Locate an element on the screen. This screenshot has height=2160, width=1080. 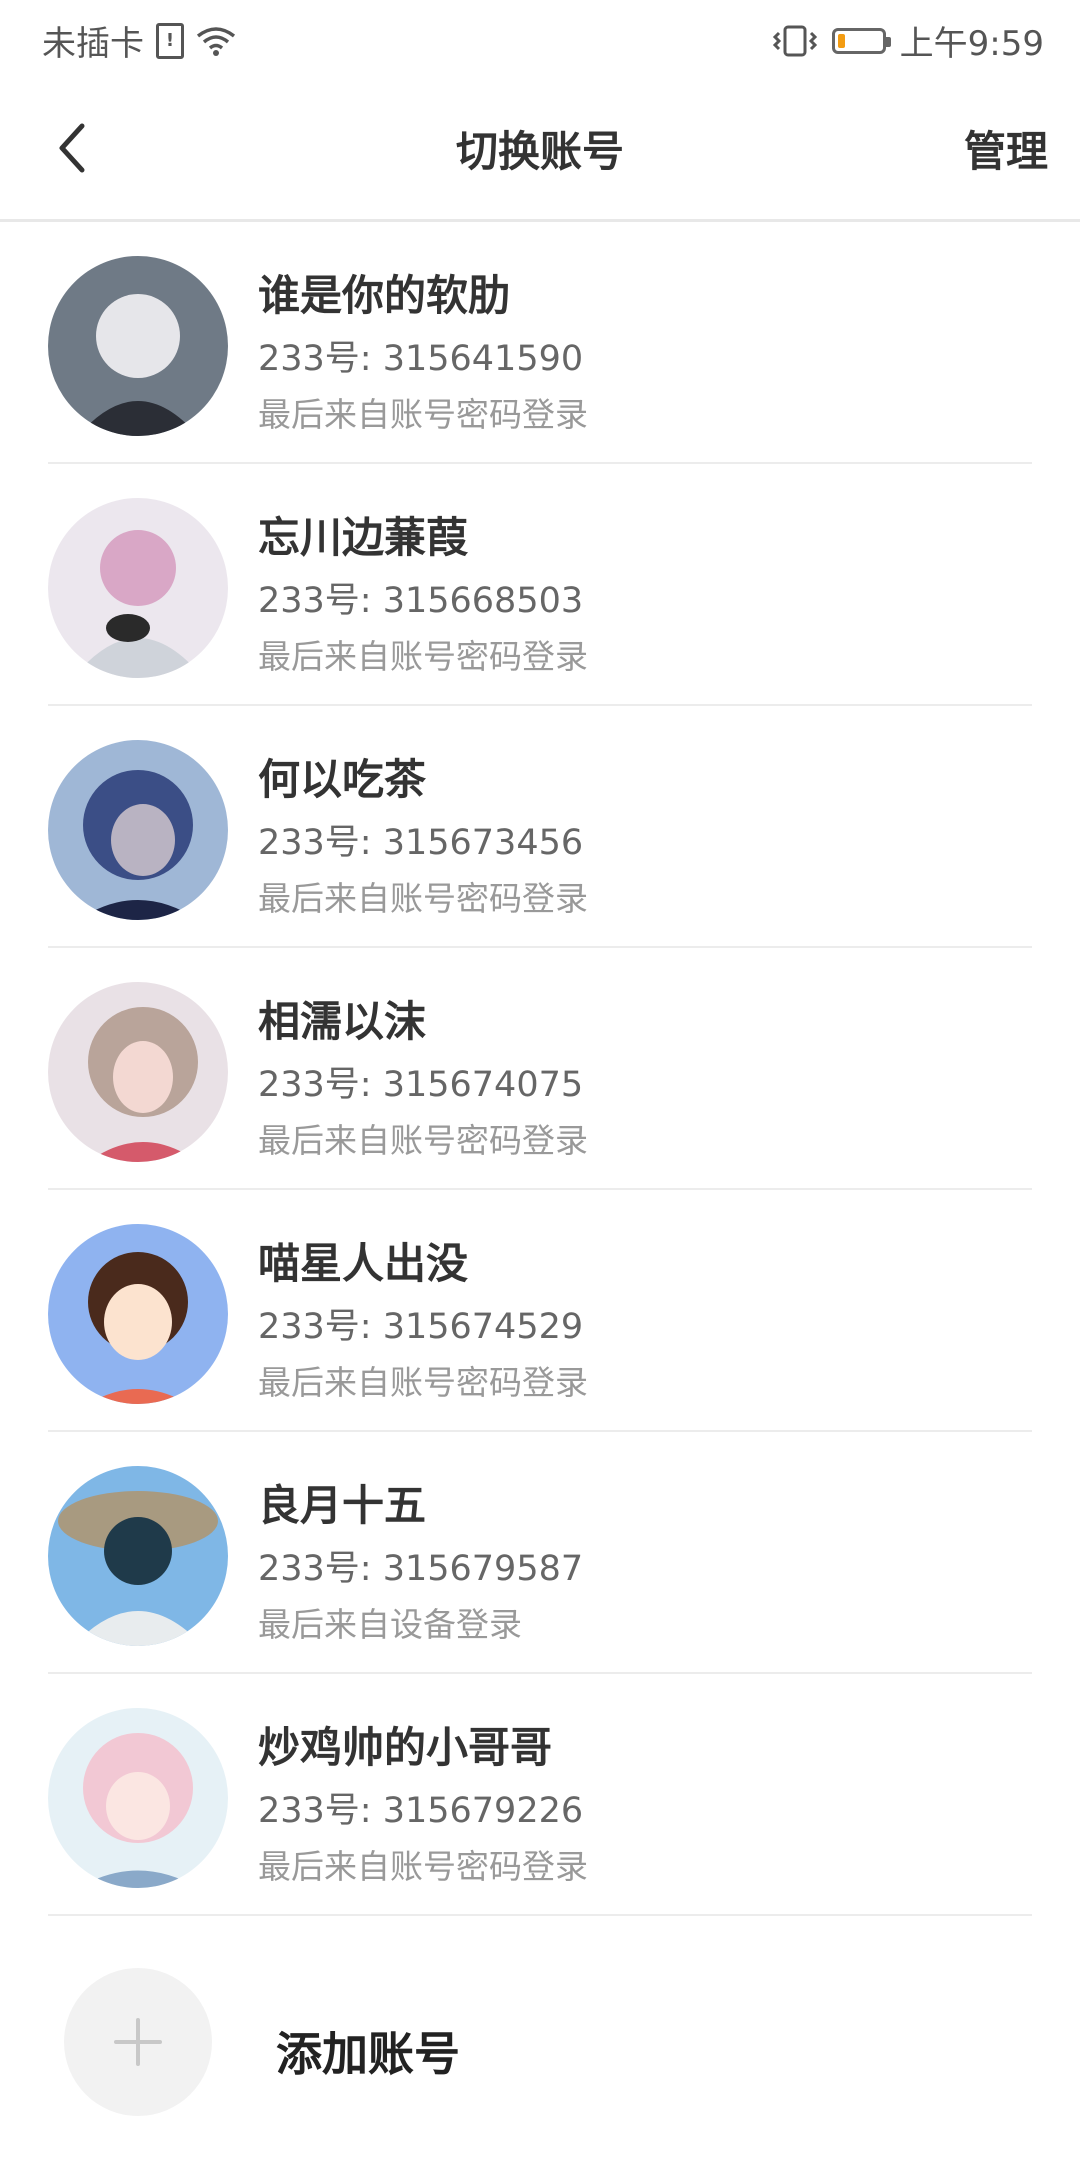
battery-icon is located at coordinates (861, 40).